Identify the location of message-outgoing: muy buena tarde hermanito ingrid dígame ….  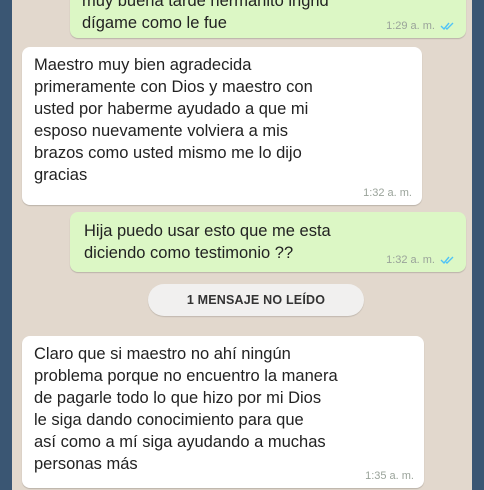
(268, 19).